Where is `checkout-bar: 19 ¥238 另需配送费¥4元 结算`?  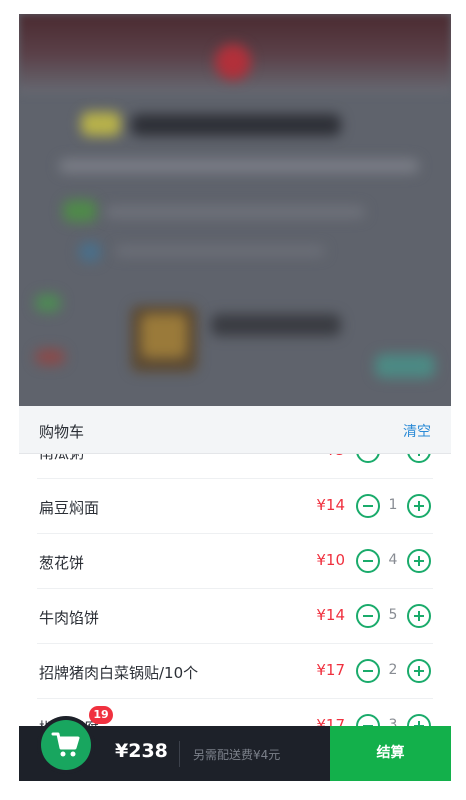 checkout-bar: 19 ¥238 另需配送费¥4元 结算 is located at coordinates (235, 743).